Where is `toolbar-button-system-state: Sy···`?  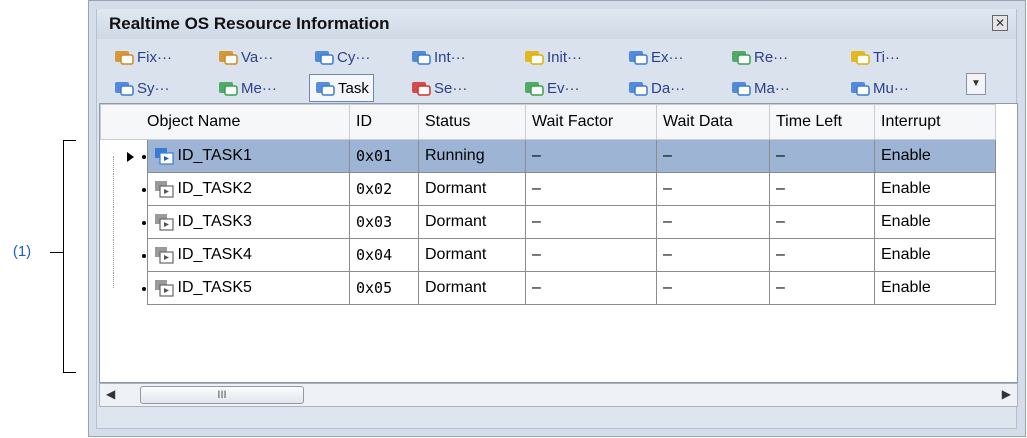 toolbar-button-system-state: Sy··· is located at coordinates (141, 88).